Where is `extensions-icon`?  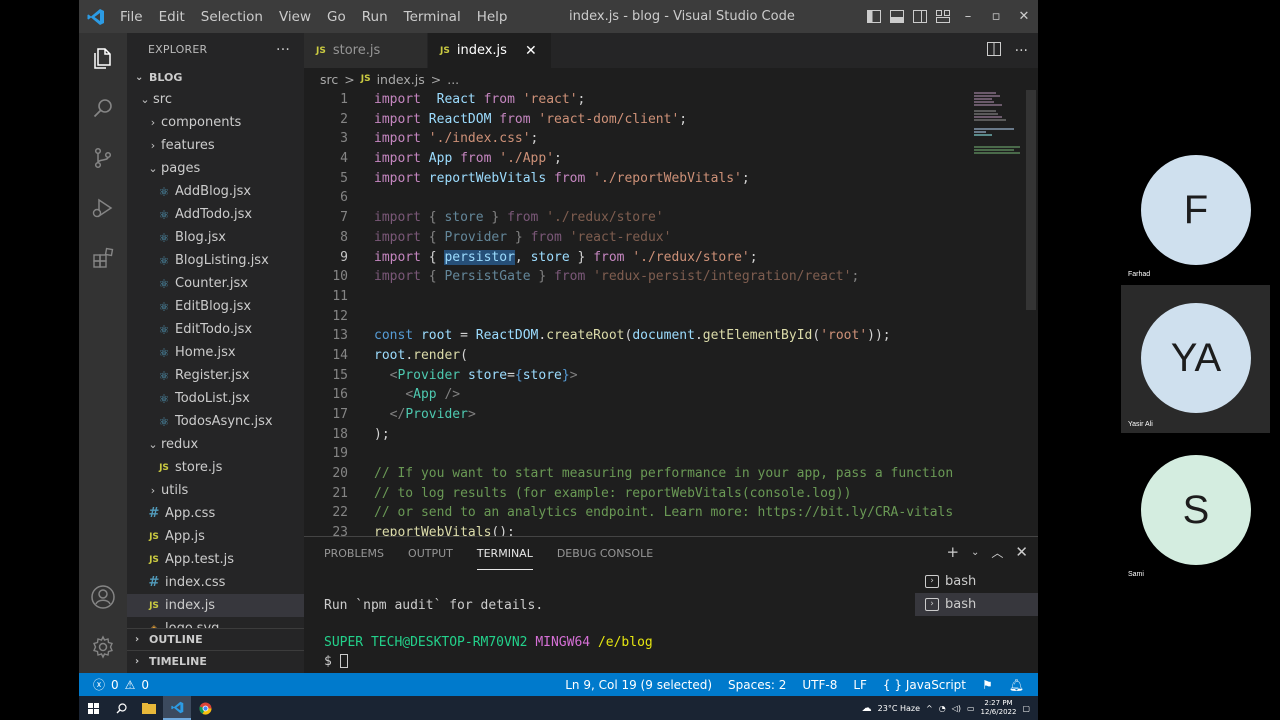 extensions-icon is located at coordinates (103, 258).